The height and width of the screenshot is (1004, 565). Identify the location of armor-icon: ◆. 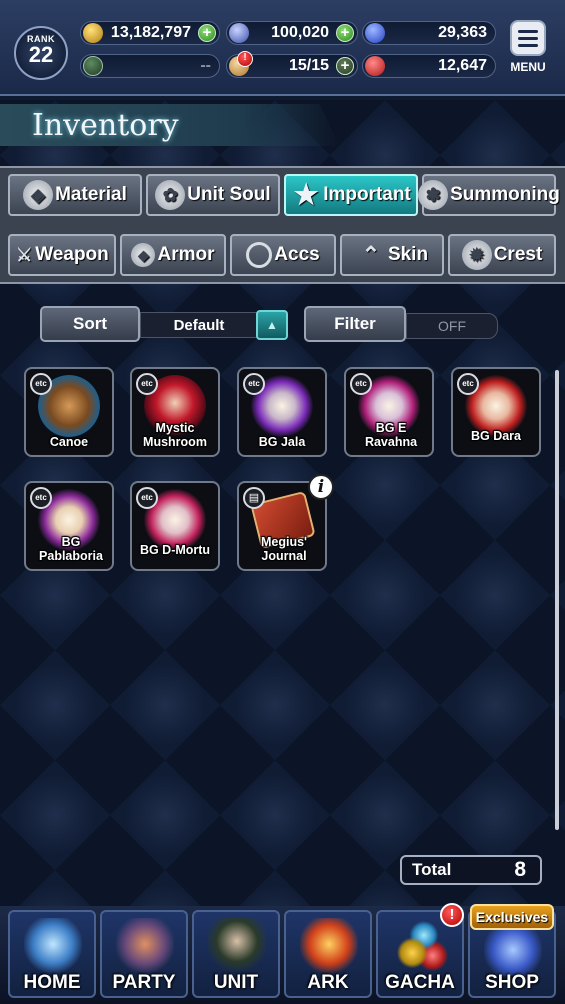
(143, 255).